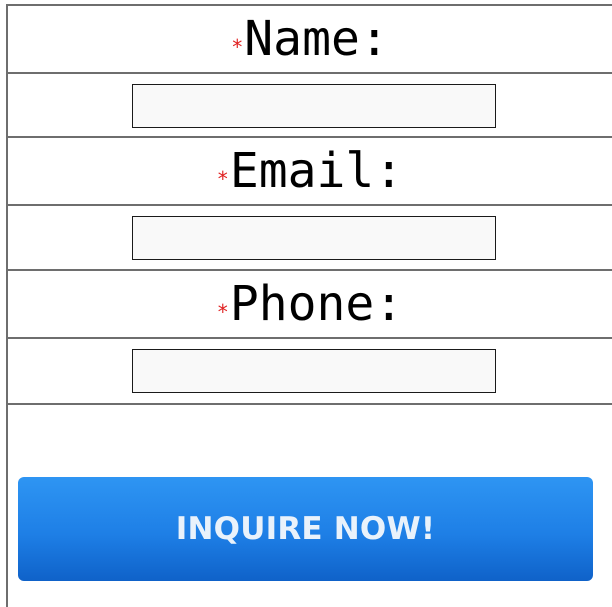  What do you see at coordinates (314, 106) in the screenshot?
I see `name-input` at bounding box center [314, 106].